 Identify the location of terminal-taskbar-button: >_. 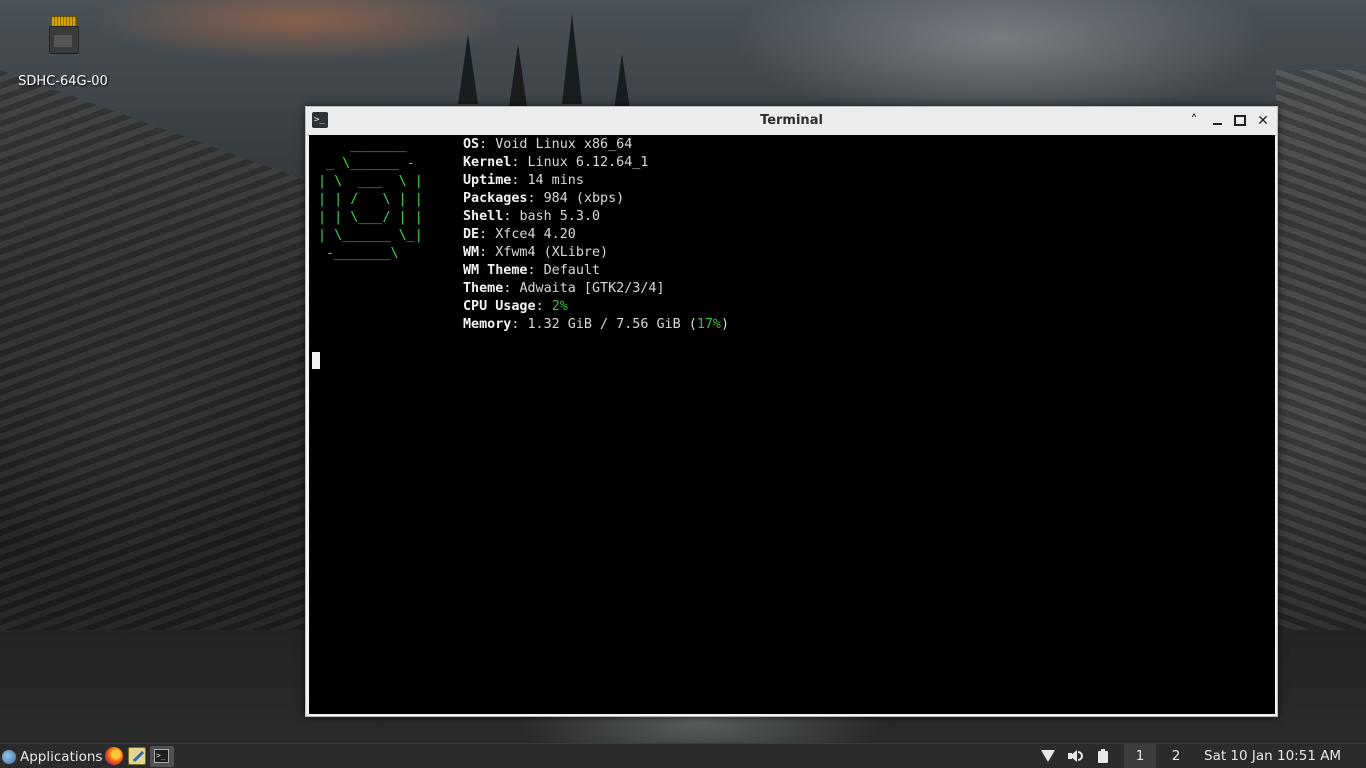
(162, 756).